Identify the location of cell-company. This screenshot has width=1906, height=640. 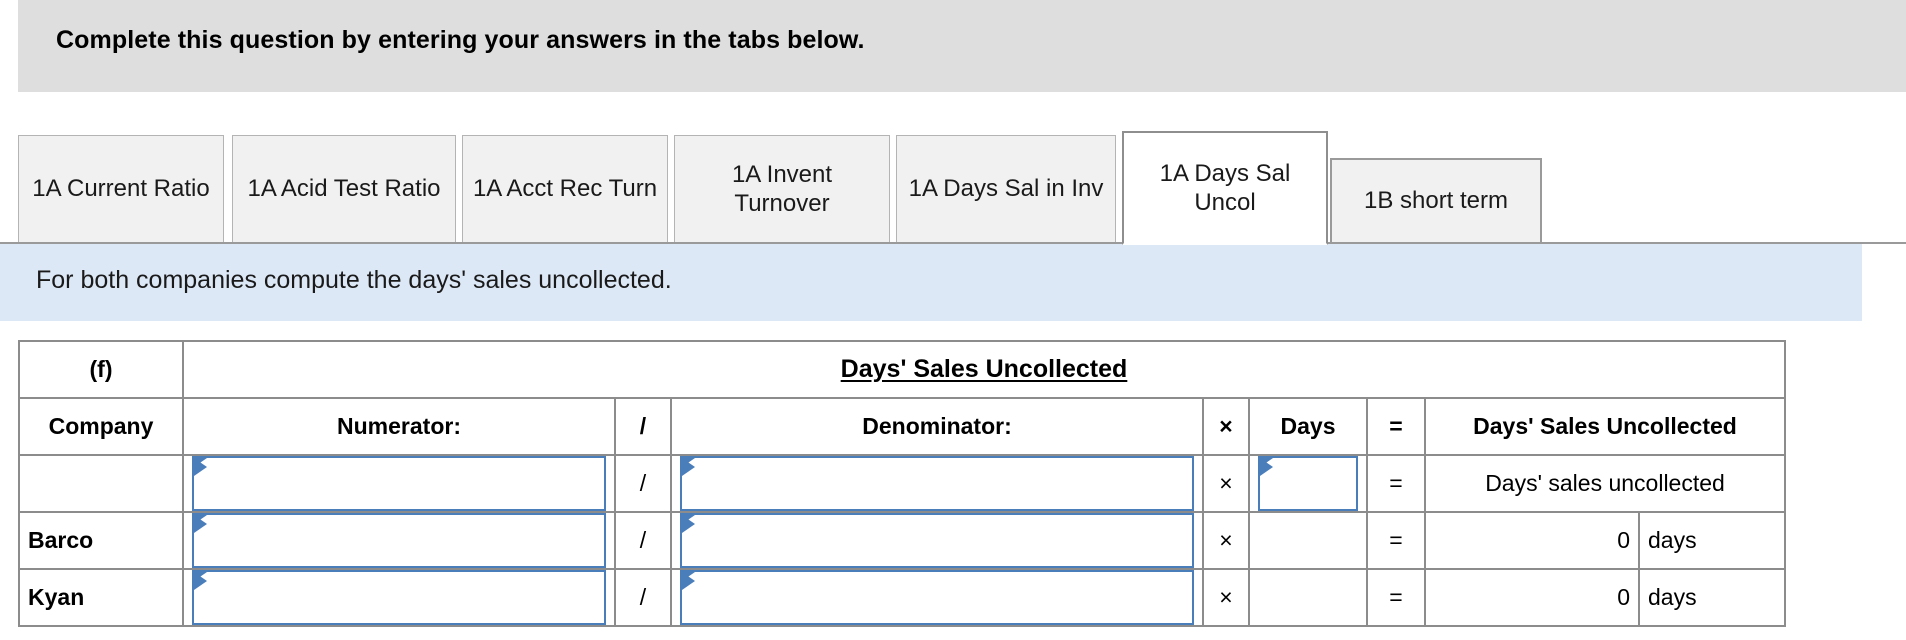
(101, 483).